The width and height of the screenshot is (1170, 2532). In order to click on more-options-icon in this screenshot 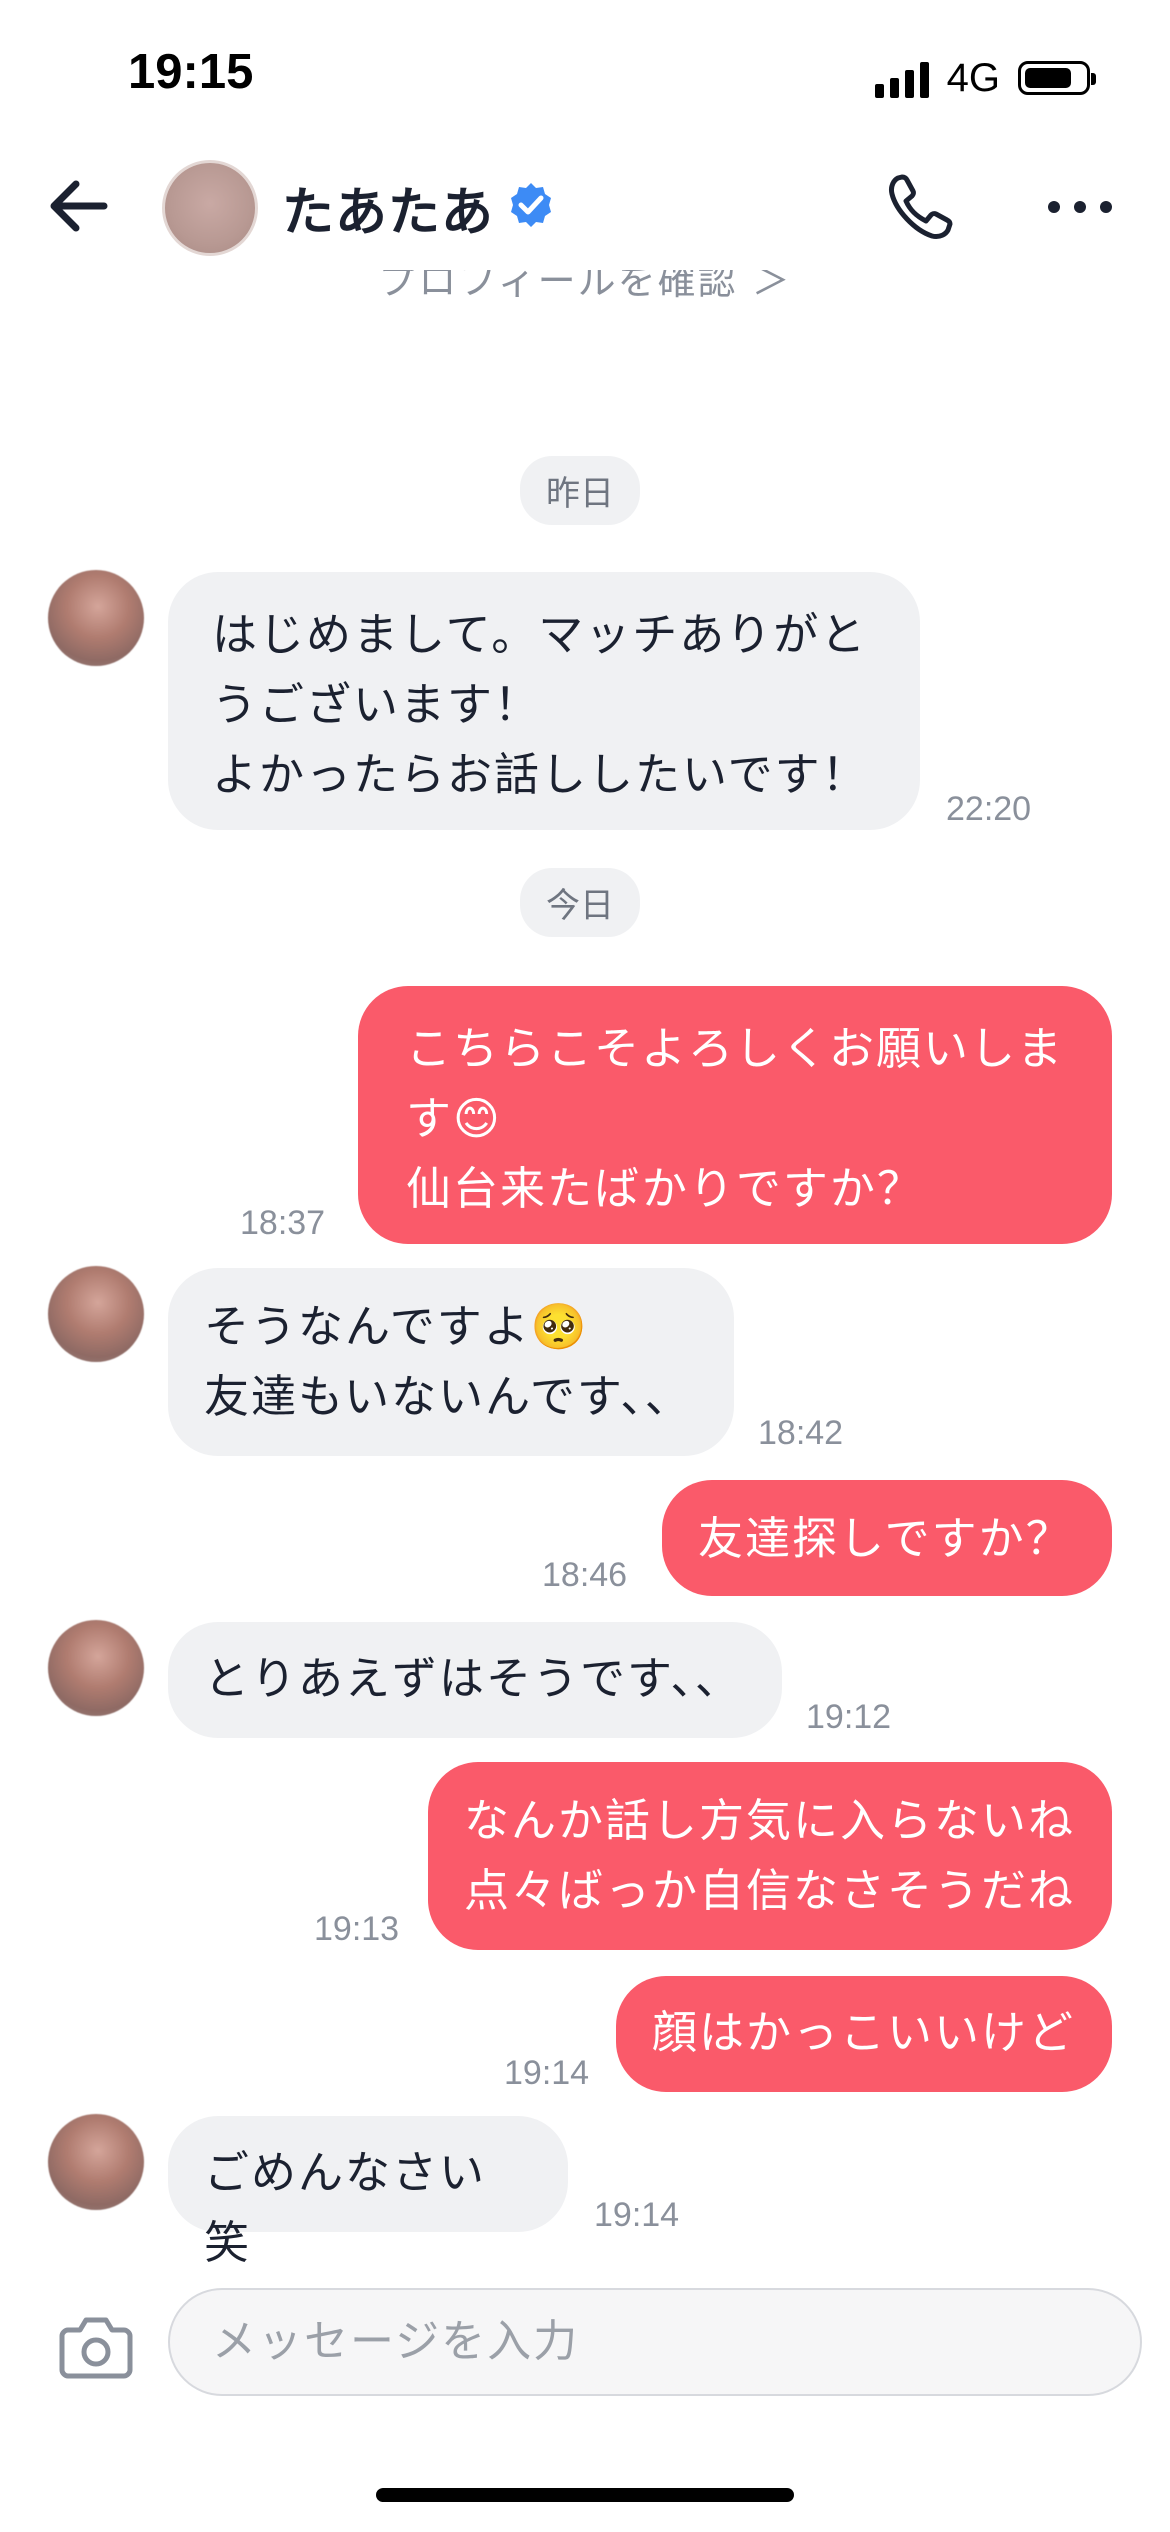, I will do `click(1080, 207)`.